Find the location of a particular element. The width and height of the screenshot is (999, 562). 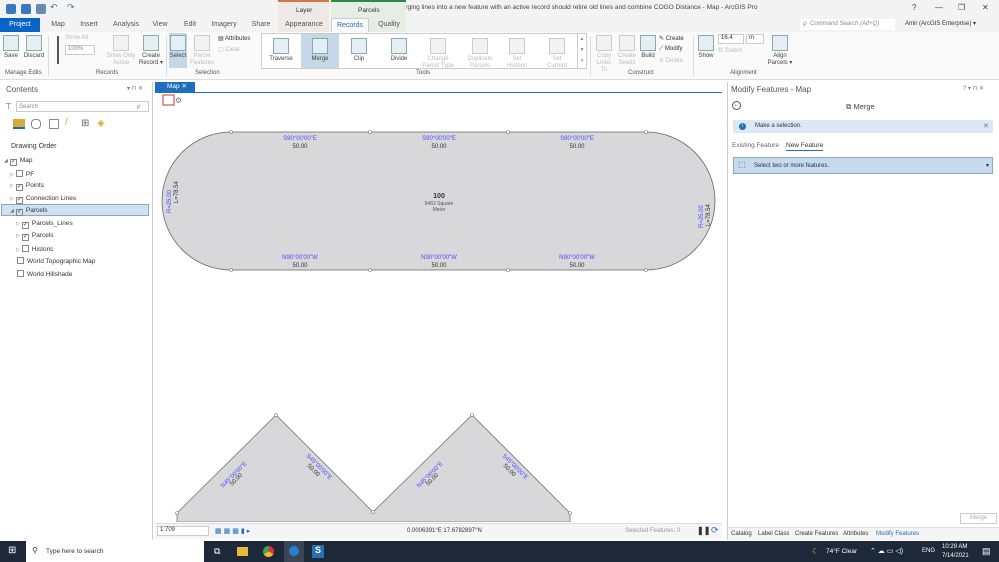

clock-date: 7/14/2021 is located at coordinates (955, 556).